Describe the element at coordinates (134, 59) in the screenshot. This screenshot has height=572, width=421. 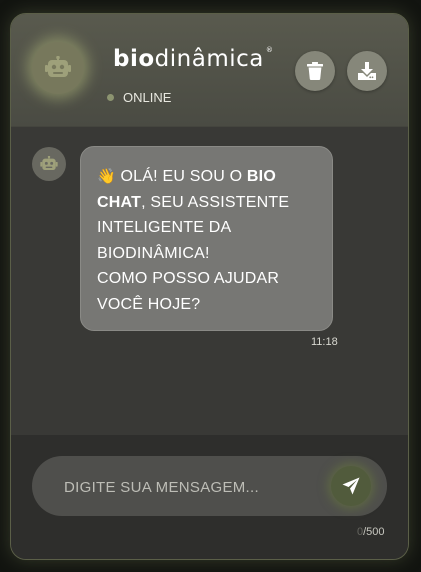
I see `logo-bold: bio` at that location.